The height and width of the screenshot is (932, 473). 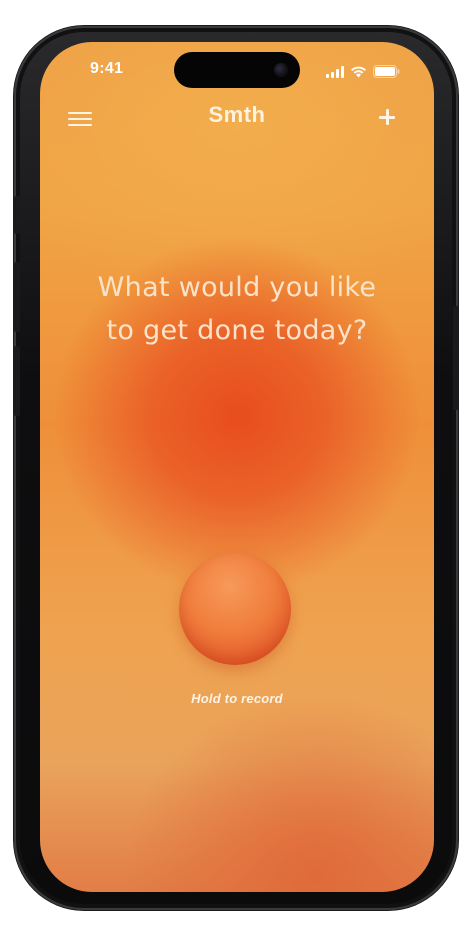 I want to click on battery-icon, so click(x=386, y=71).